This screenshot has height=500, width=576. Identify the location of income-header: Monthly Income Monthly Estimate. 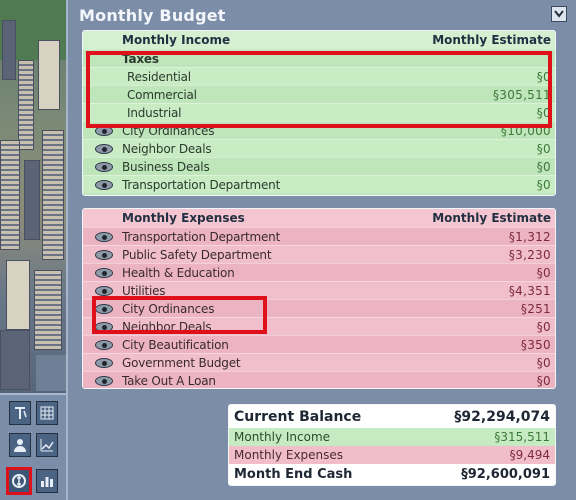
(319, 40).